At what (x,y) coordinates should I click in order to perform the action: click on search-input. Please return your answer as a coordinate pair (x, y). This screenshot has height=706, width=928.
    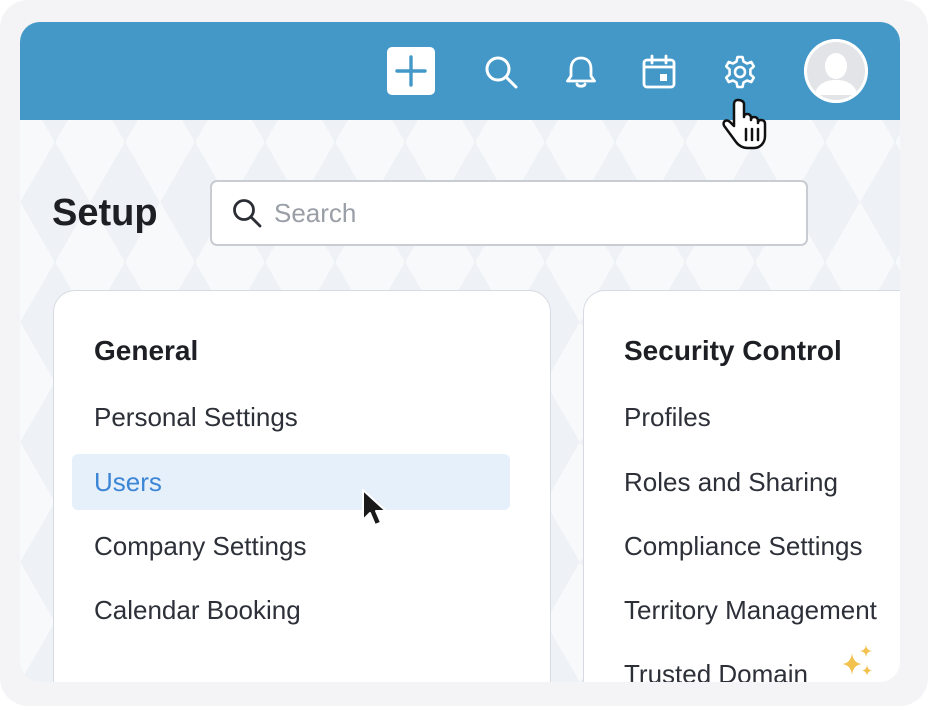
    Looking at the image, I should click on (524, 213).